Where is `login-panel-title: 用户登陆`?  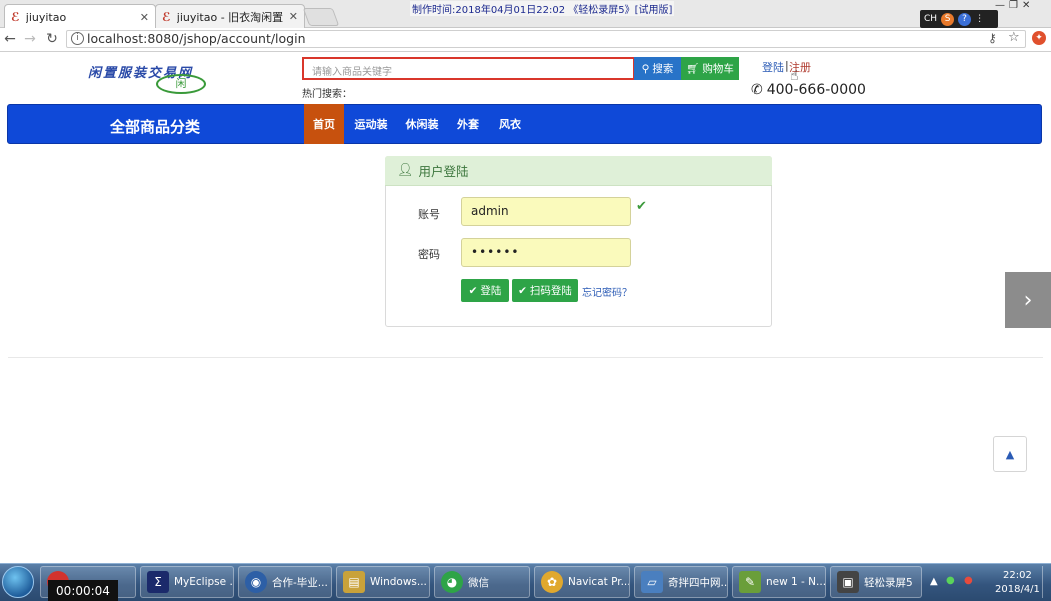 login-panel-title: 用户登陆 is located at coordinates (443, 171).